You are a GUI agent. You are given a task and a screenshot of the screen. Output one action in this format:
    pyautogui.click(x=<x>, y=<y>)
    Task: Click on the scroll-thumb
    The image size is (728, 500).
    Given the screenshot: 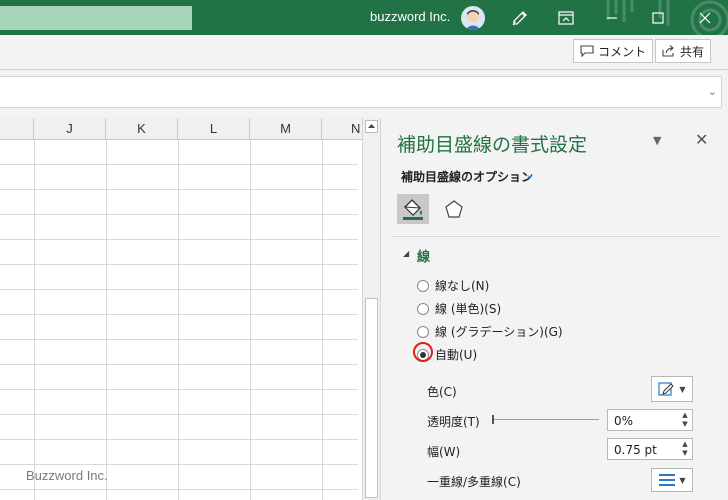 What is the action you would take?
    pyautogui.click(x=371, y=398)
    